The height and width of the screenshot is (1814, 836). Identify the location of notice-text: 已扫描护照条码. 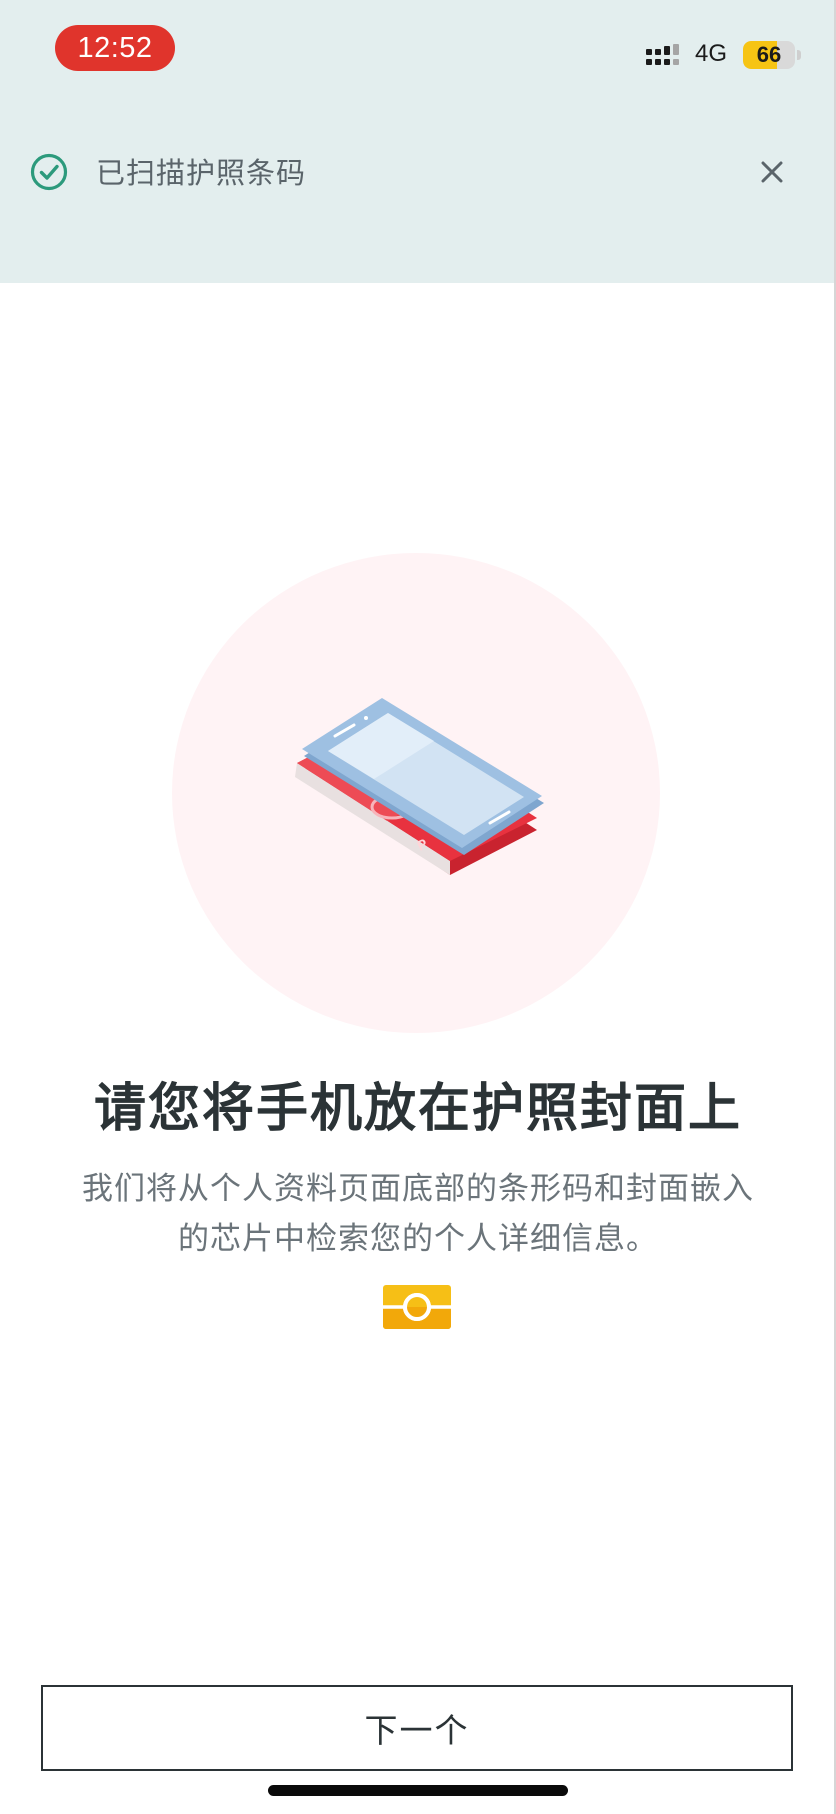
(201, 173).